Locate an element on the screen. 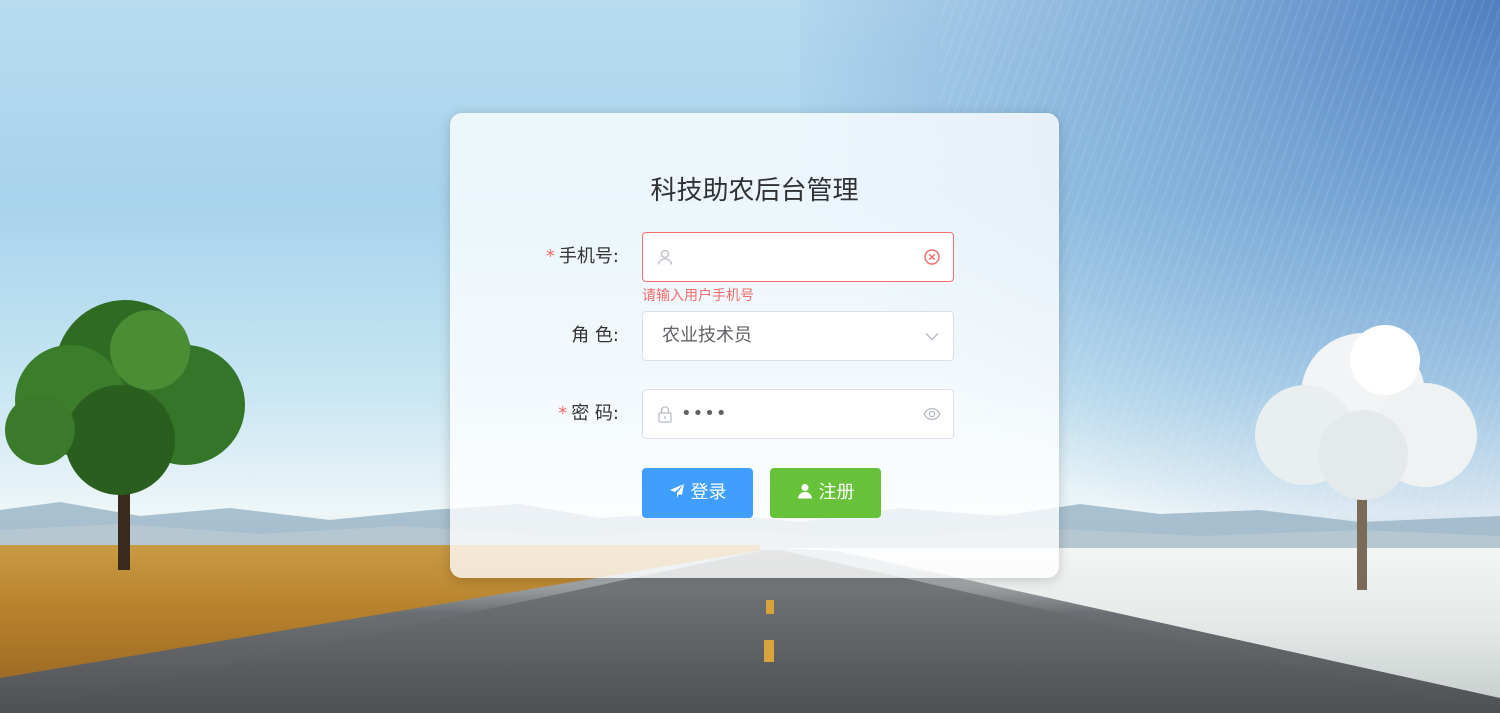  role-label: 角 色: is located at coordinates (595, 335).